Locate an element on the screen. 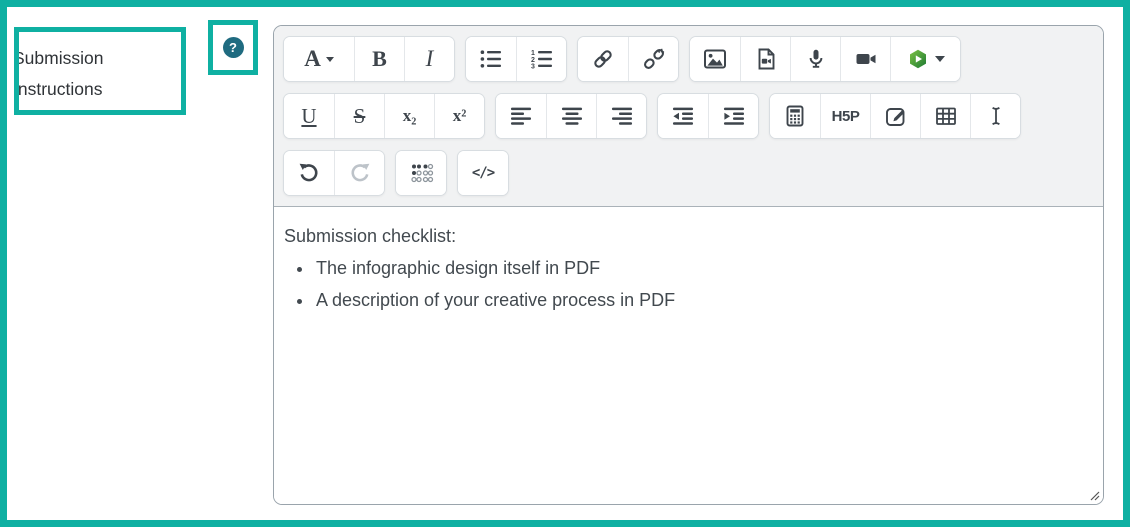 The image size is (1130, 527). screenreader-helper-button is located at coordinates (421, 173).